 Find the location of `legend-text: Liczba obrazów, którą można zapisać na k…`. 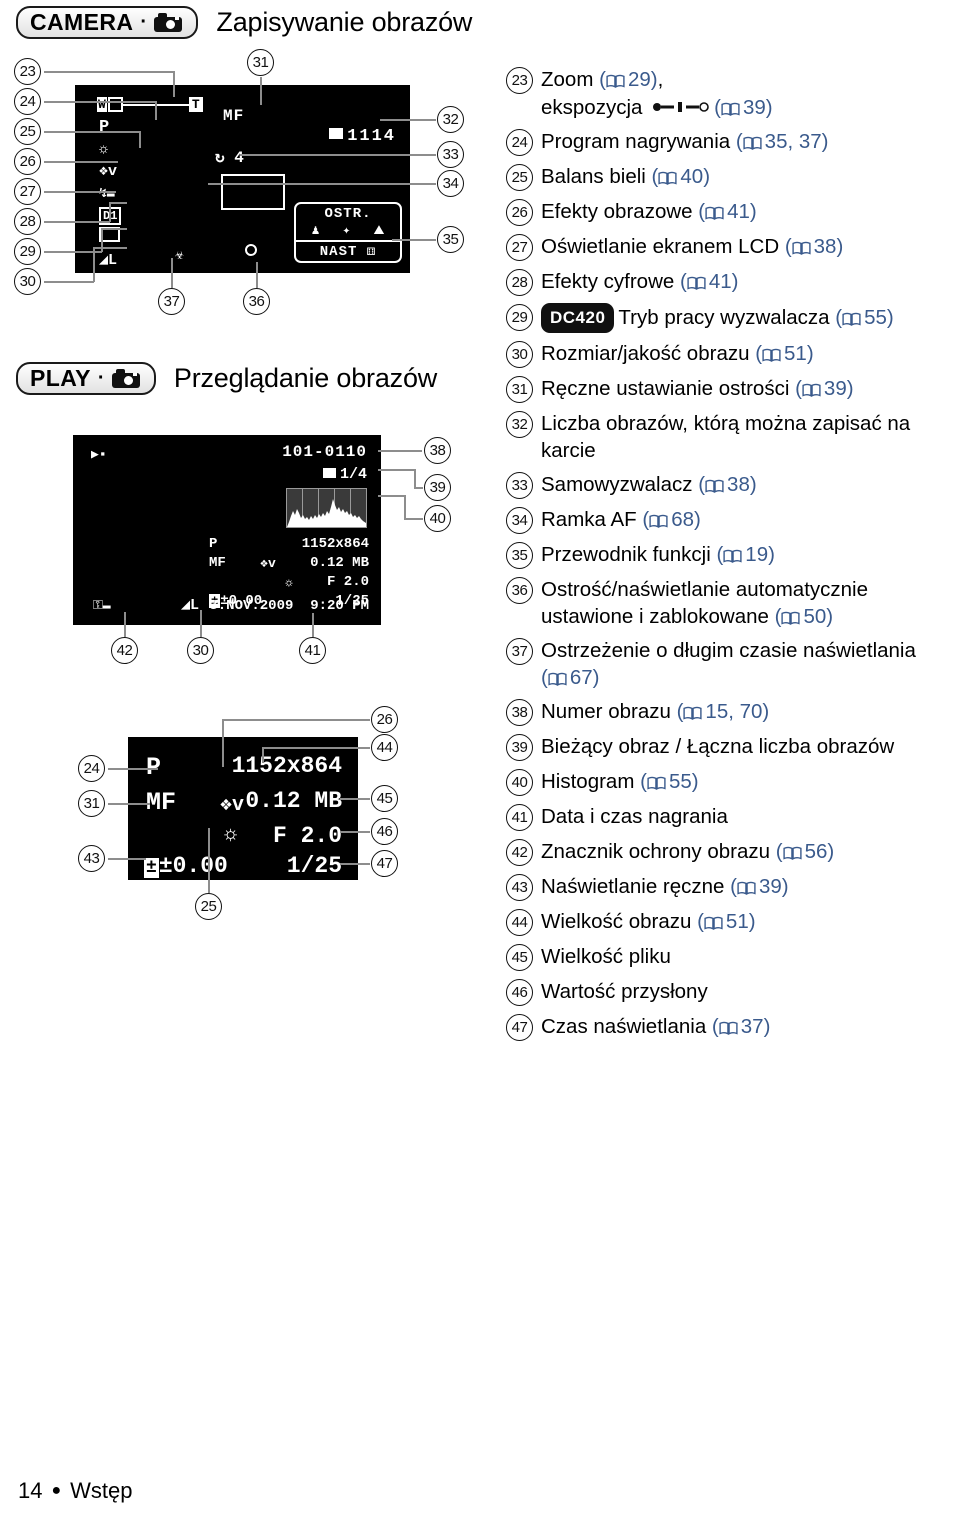

legend-text: Liczba obrazów, którą można zapisać na k… is located at coordinates (726, 437).